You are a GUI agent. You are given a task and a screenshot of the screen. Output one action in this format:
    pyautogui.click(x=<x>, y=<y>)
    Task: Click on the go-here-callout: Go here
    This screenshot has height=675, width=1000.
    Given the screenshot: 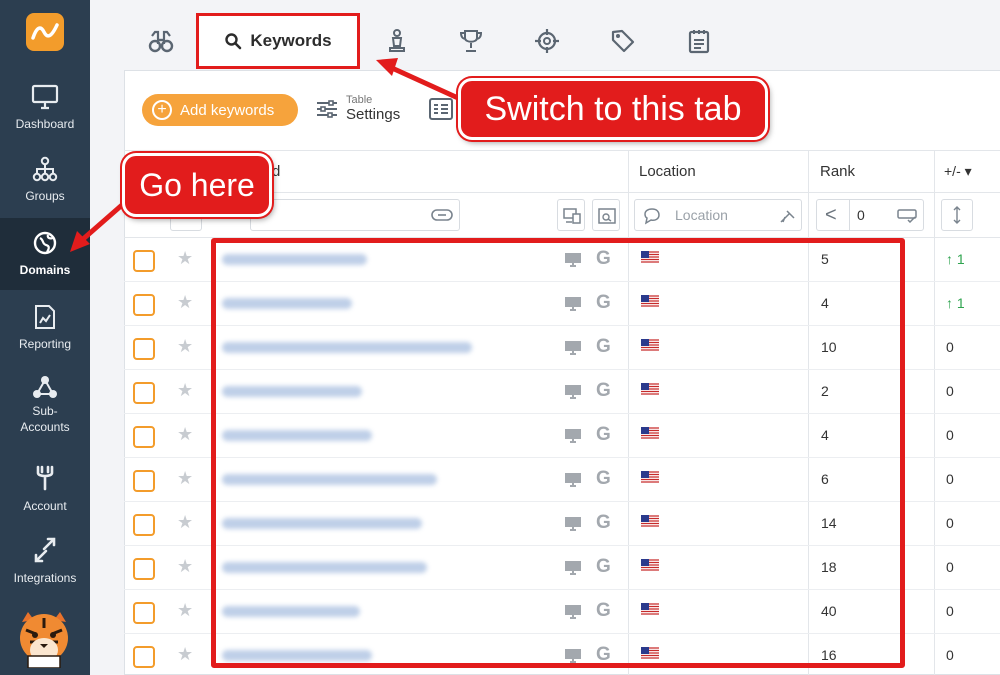 What is the action you would take?
    pyautogui.click(x=197, y=185)
    